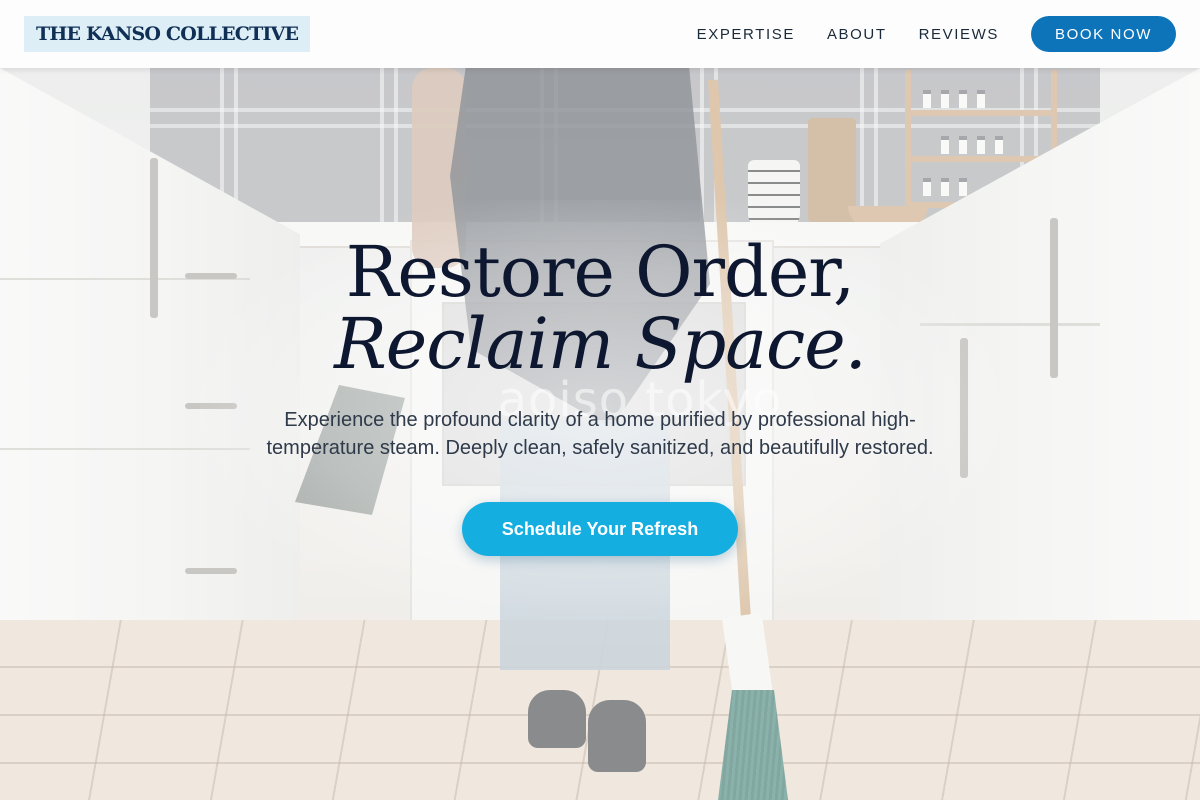 Image resolution: width=1200 pixels, height=800 pixels. What do you see at coordinates (746, 34) in the screenshot?
I see `nav-link-expertise: EXPERTISE` at bounding box center [746, 34].